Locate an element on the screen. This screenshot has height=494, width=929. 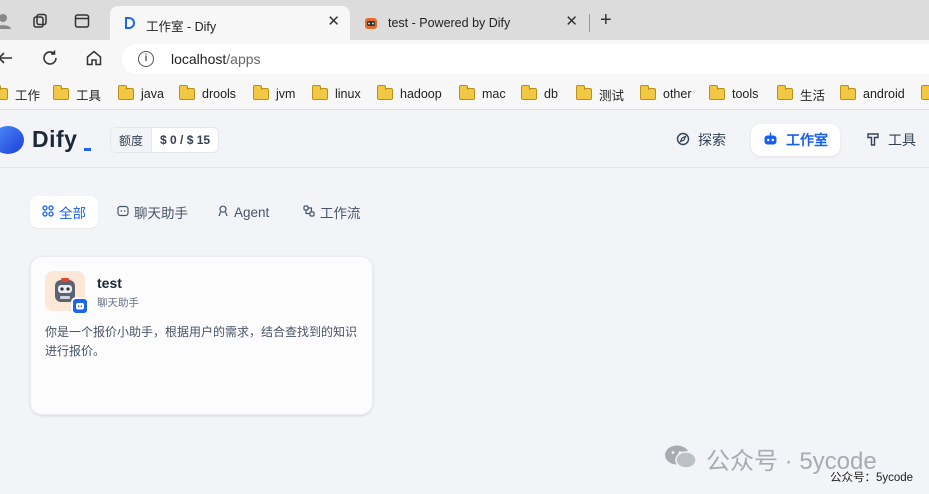
bookmark-label: jvm is located at coordinates (286, 94).